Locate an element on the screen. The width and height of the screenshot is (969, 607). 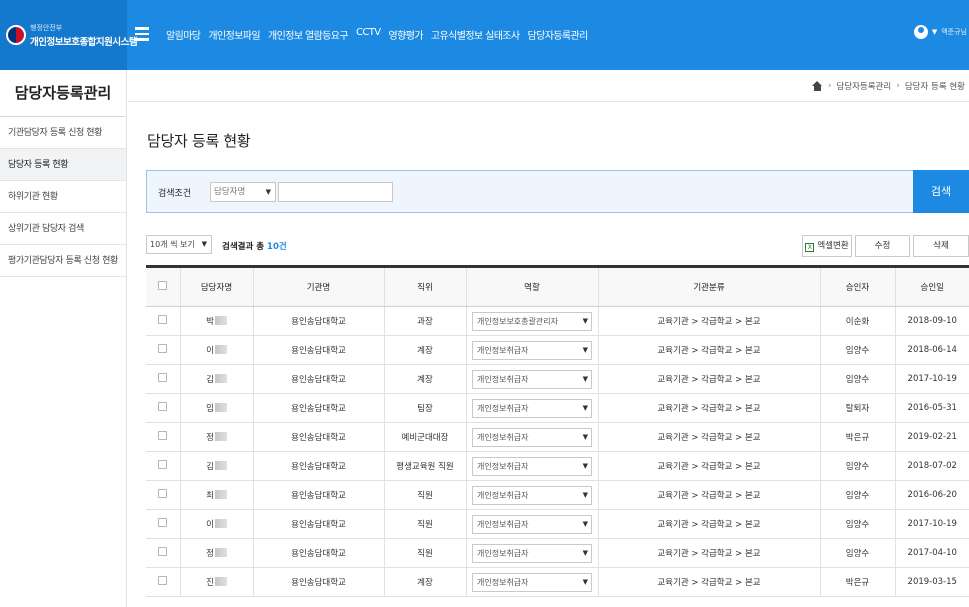
select-all-checkbox-cell is located at coordinates (163, 286).